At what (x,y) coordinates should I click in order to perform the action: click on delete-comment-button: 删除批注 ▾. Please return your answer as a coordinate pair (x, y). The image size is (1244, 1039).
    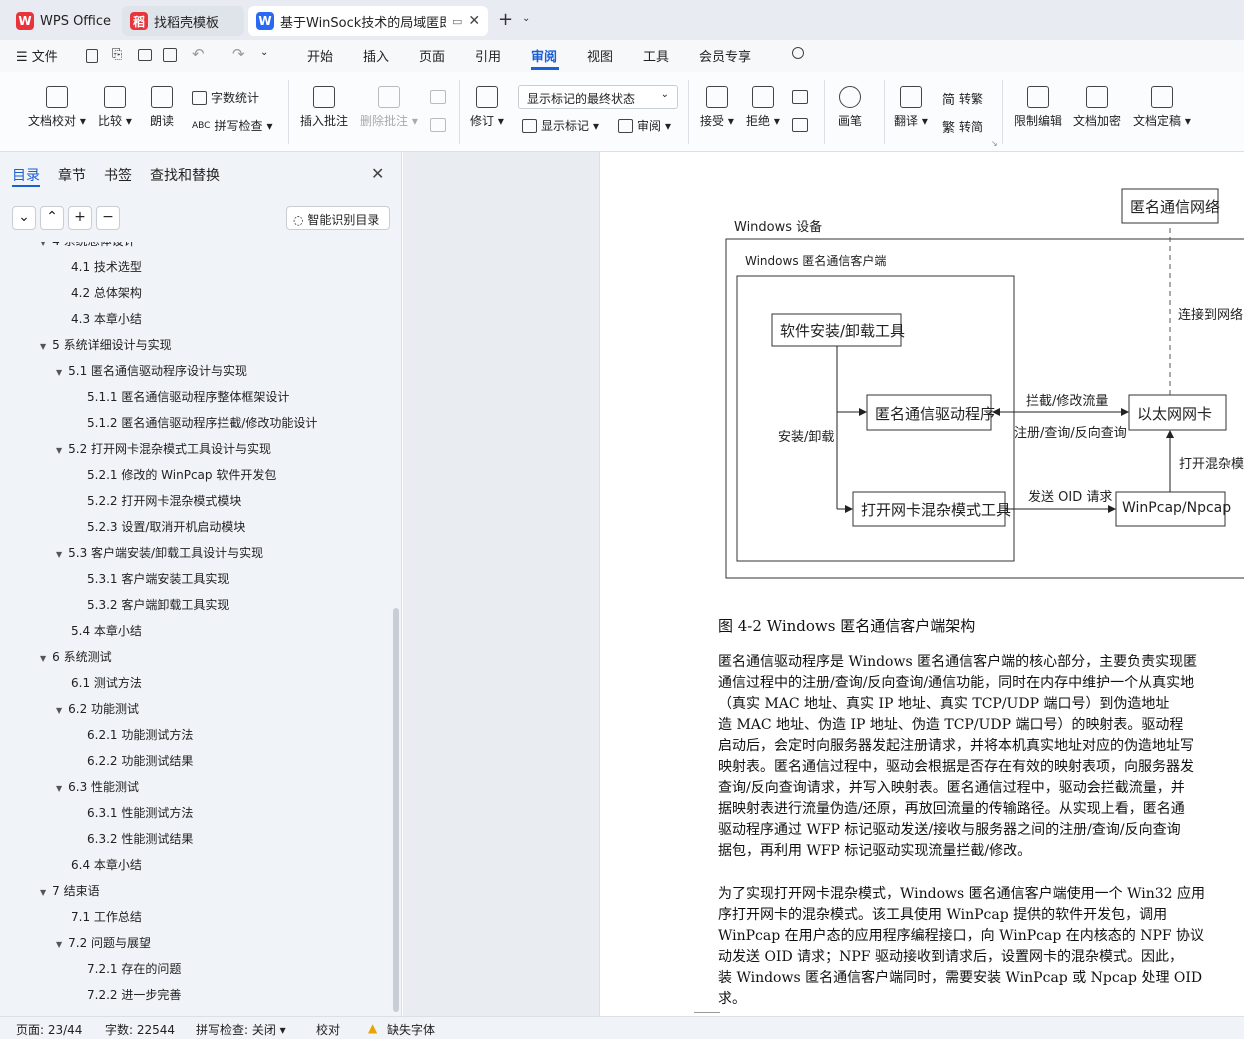
    Looking at the image, I should click on (389, 107).